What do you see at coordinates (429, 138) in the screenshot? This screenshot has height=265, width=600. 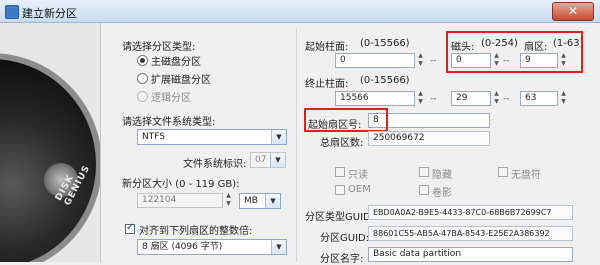 I see `total-sectors-field: 250069672` at bounding box center [429, 138].